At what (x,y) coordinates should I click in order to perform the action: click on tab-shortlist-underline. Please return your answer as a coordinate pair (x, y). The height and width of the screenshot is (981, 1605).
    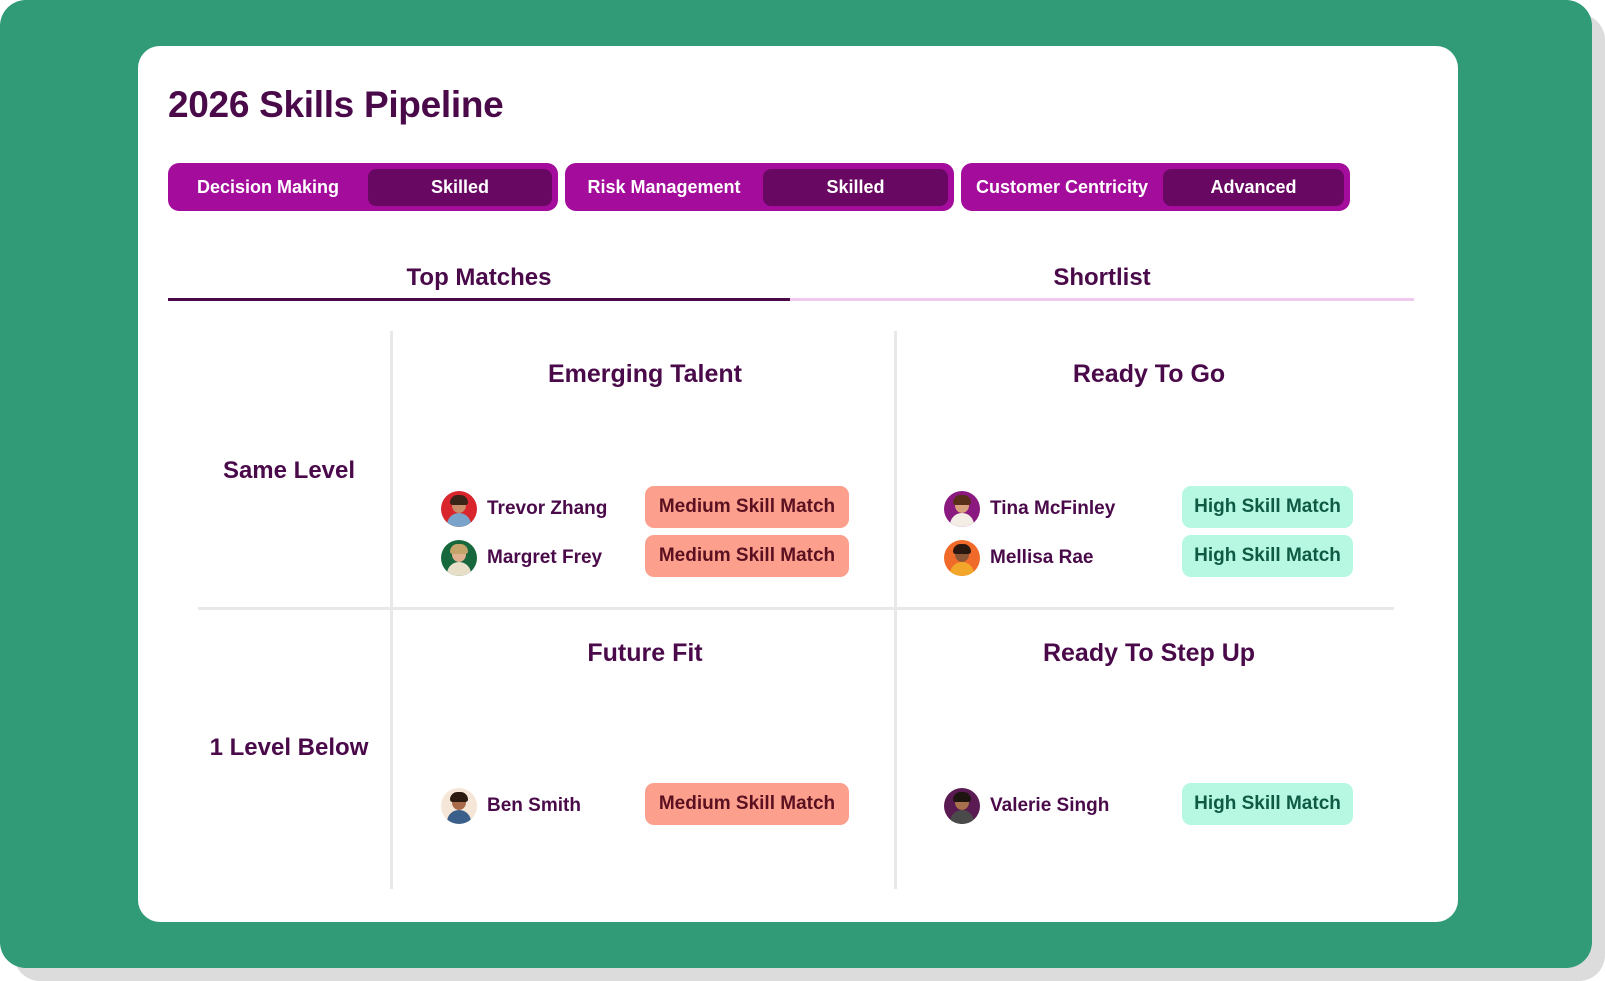
    Looking at the image, I should click on (1102, 299).